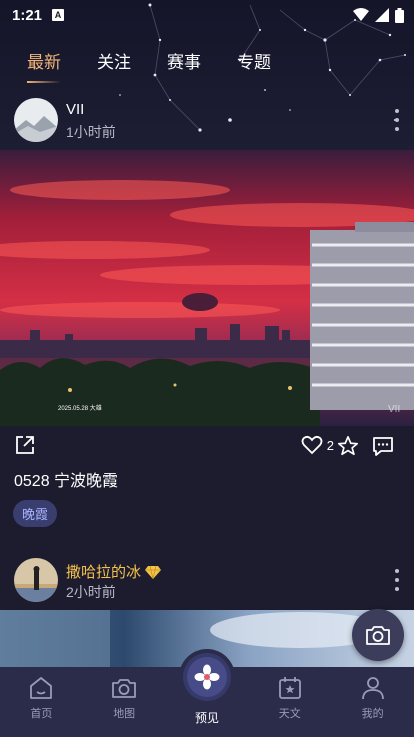  Describe the element at coordinates (399, 15) in the screenshot. I see `battery-icon` at that location.